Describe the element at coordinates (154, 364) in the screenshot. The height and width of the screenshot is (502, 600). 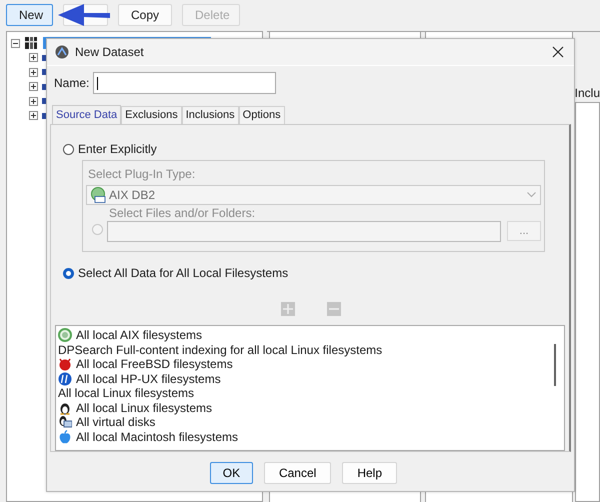
I see `list-item: All local FreeBSD filesystems` at that location.